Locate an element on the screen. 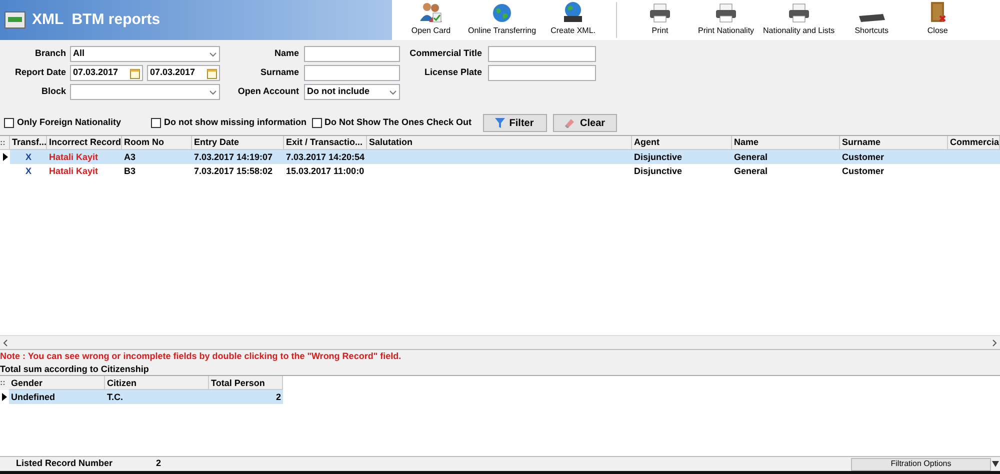 This screenshot has height=474, width=1000. funnel-icon is located at coordinates (500, 123).